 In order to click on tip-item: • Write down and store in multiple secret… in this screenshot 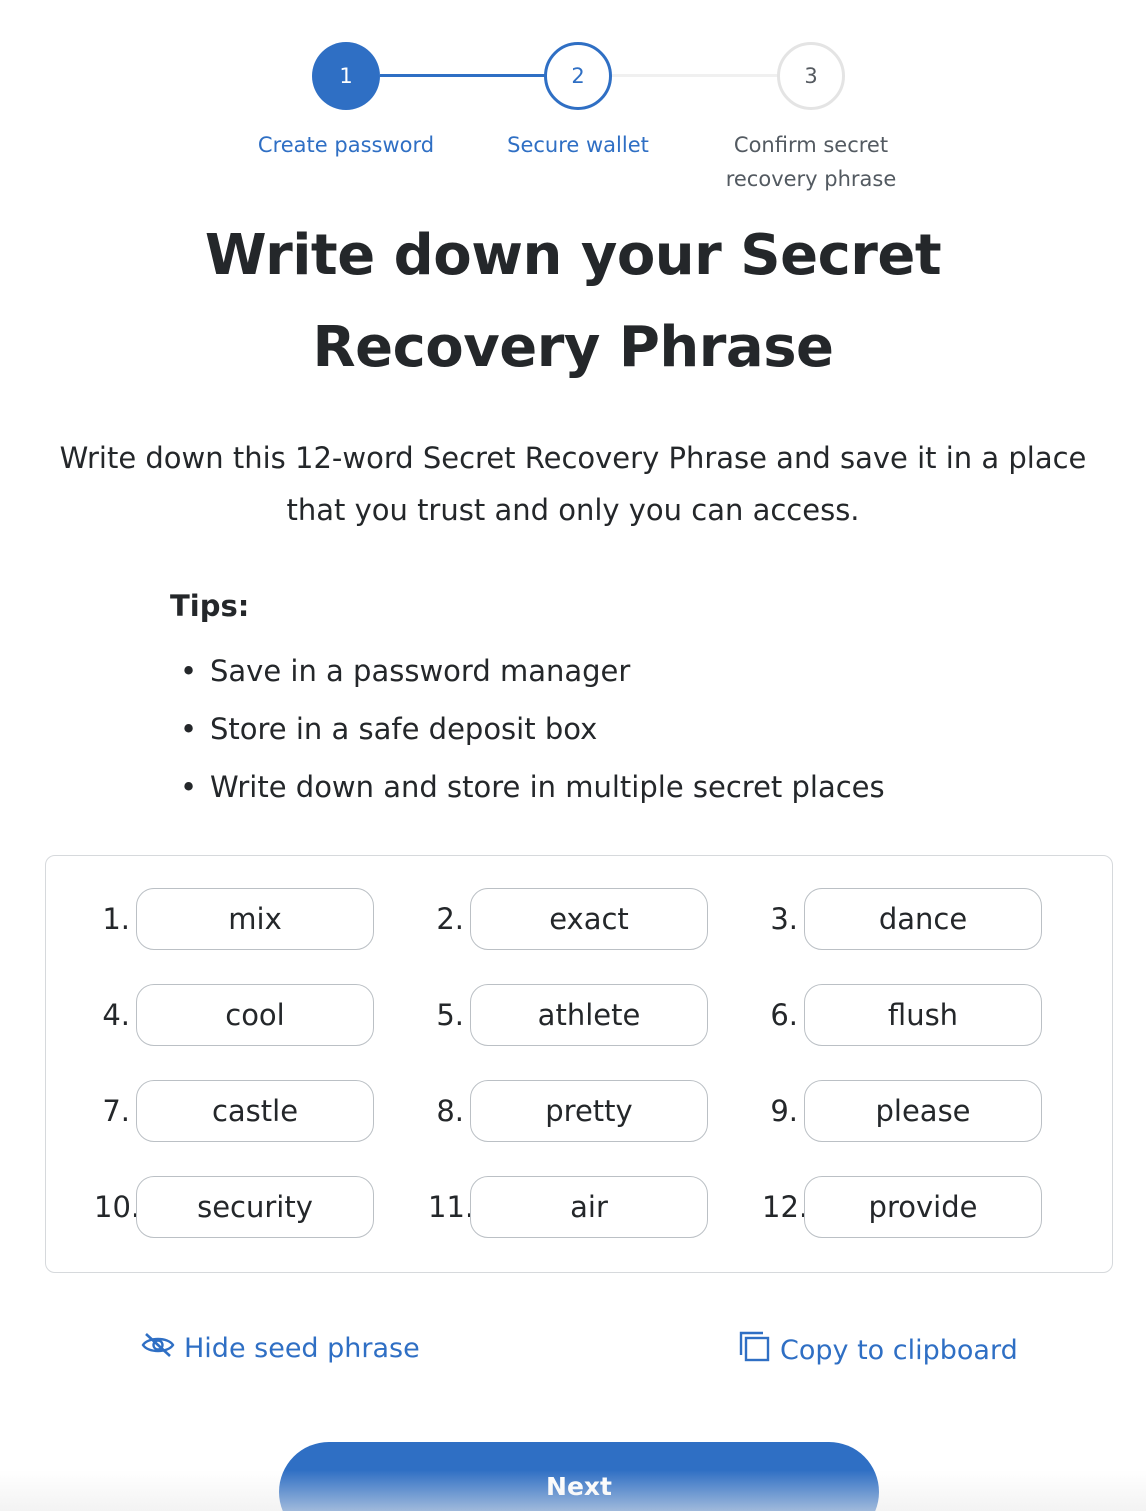, I will do `click(610, 787)`.